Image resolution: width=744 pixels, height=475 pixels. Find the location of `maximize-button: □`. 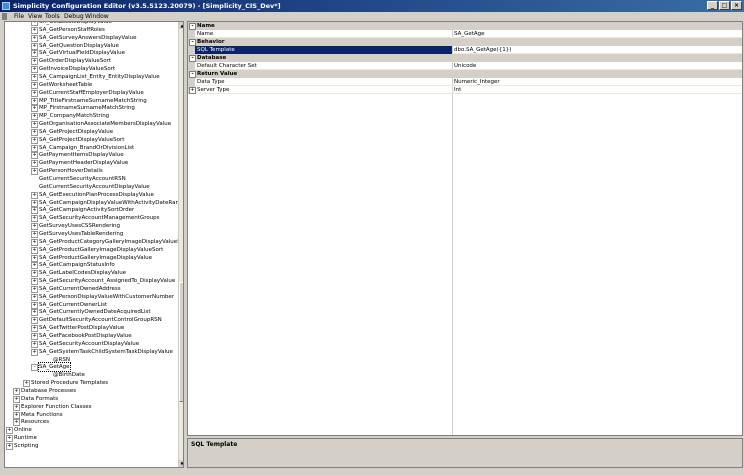

maximize-button: □ is located at coordinates (724, 5).